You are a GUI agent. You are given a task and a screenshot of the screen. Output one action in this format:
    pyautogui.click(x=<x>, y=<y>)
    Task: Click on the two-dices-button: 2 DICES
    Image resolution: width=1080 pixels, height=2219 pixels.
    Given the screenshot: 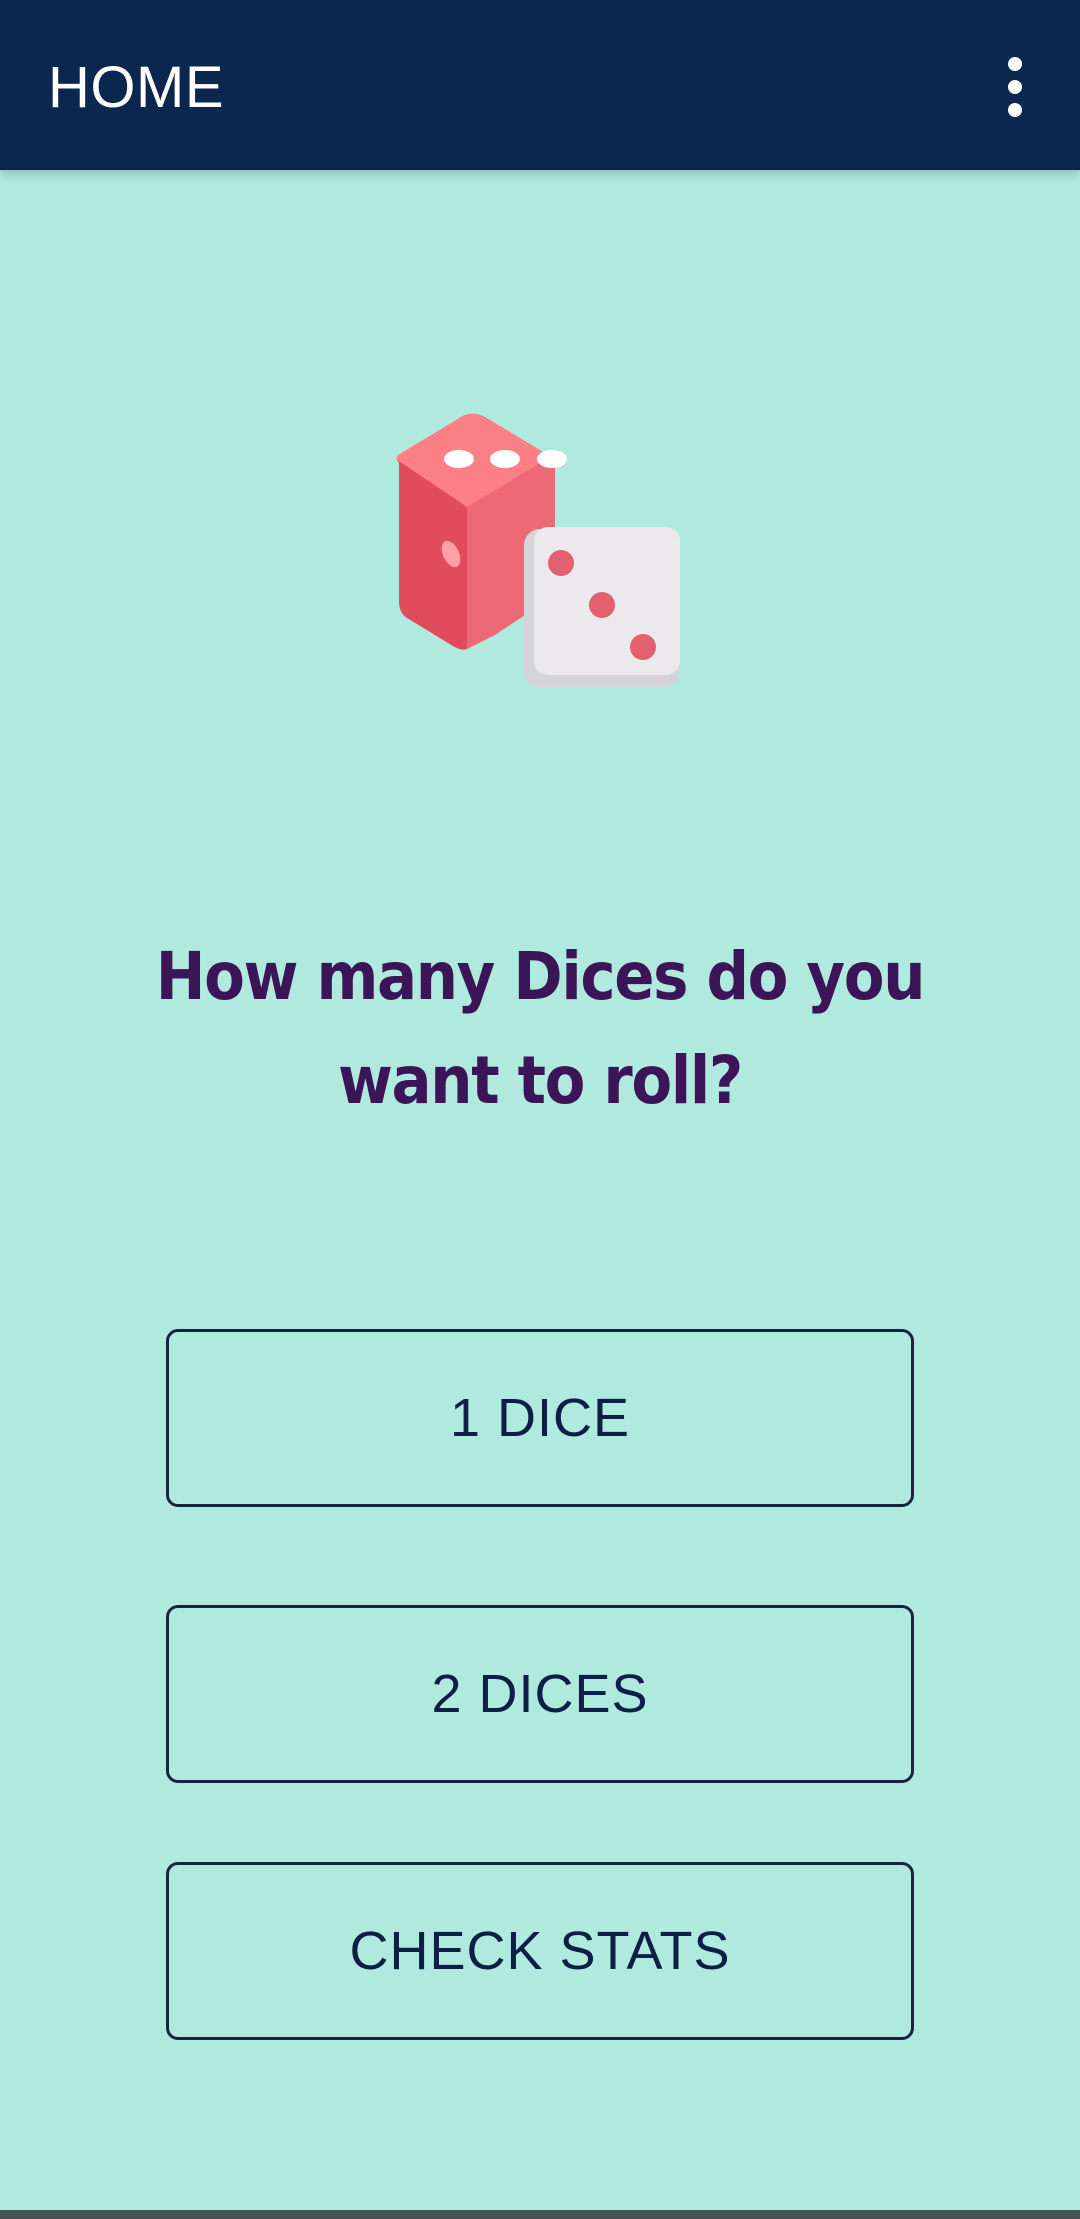 What is the action you would take?
    pyautogui.click(x=540, y=1694)
    